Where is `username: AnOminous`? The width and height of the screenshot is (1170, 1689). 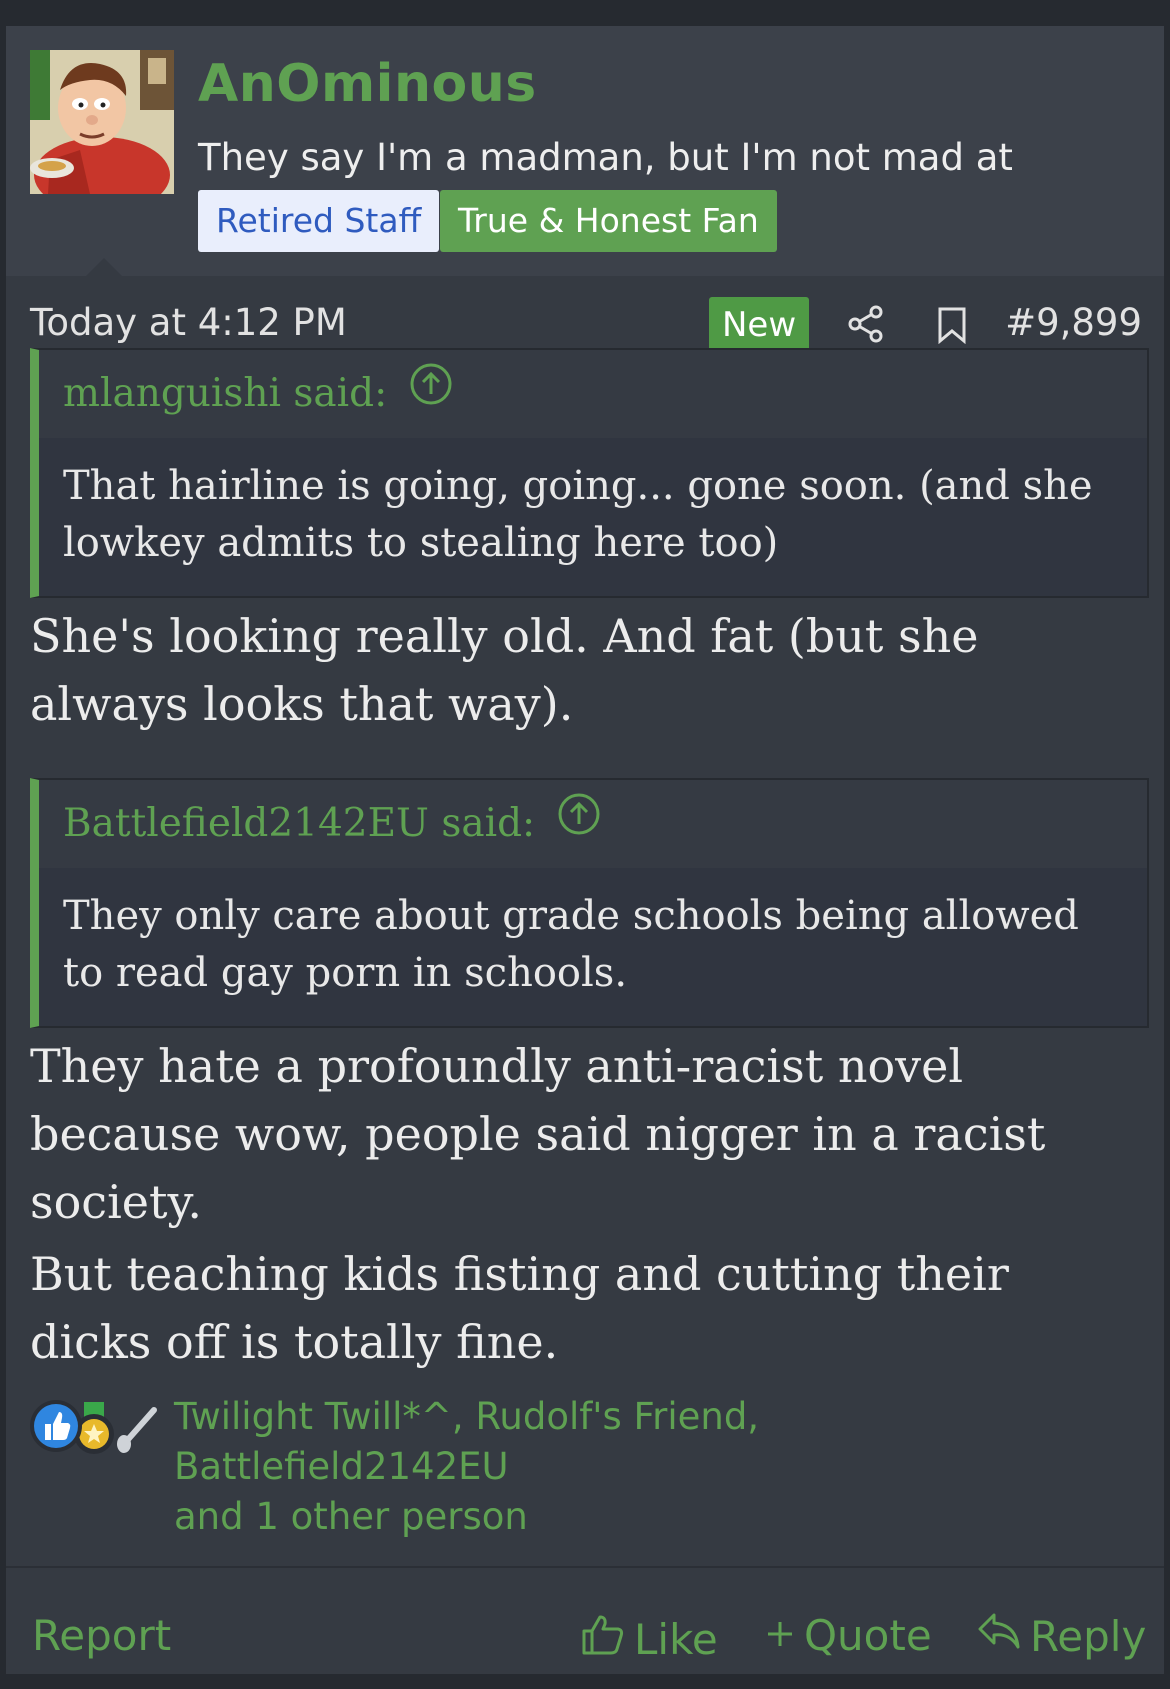
username: AnOminous is located at coordinates (367, 84).